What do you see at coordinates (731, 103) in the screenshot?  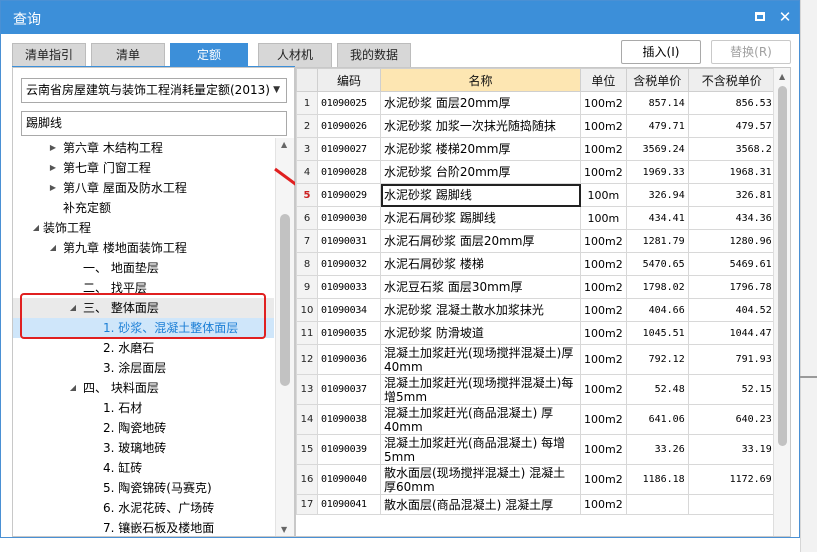 I see `notax-price-cell: 856.53` at bounding box center [731, 103].